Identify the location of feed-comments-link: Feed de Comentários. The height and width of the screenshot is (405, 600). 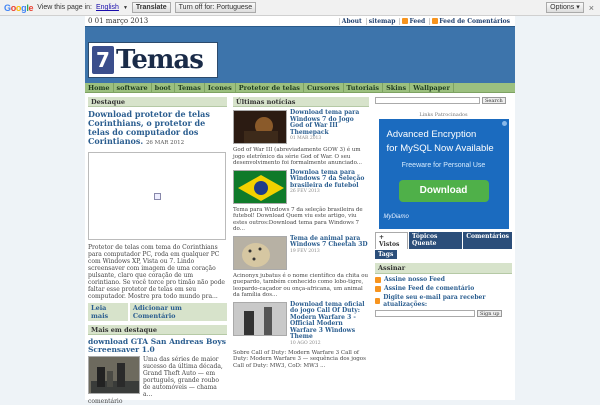
(470, 21).